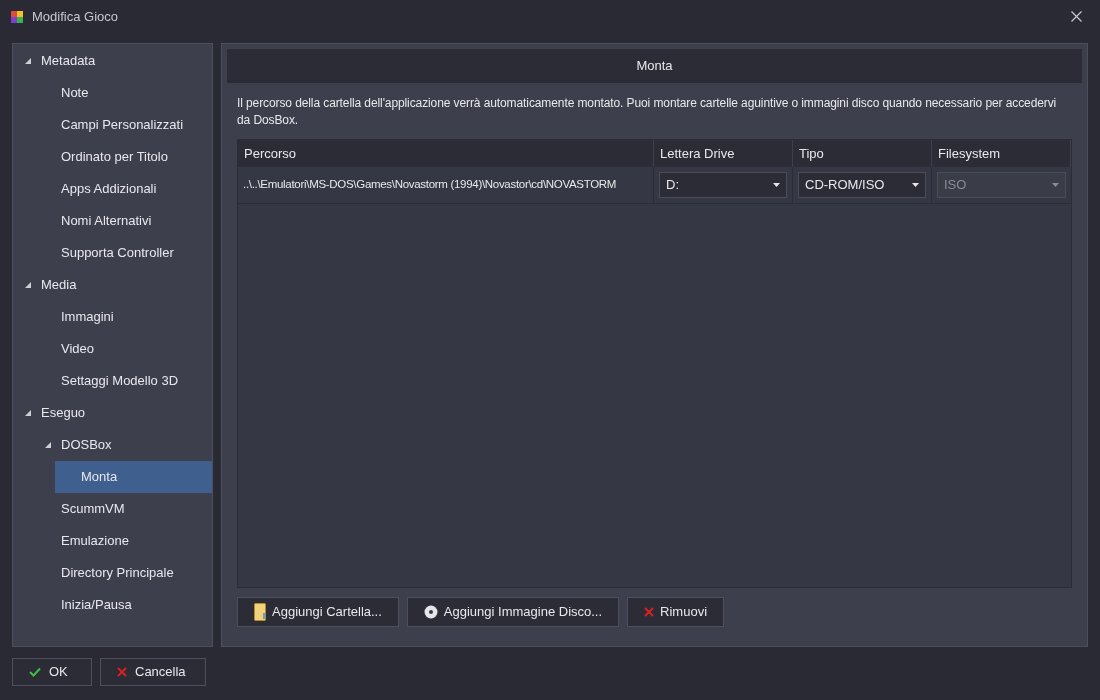 The width and height of the screenshot is (1100, 700). What do you see at coordinates (133, 253) in the screenshot?
I see `tree-item: Supporta Controller` at bounding box center [133, 253].